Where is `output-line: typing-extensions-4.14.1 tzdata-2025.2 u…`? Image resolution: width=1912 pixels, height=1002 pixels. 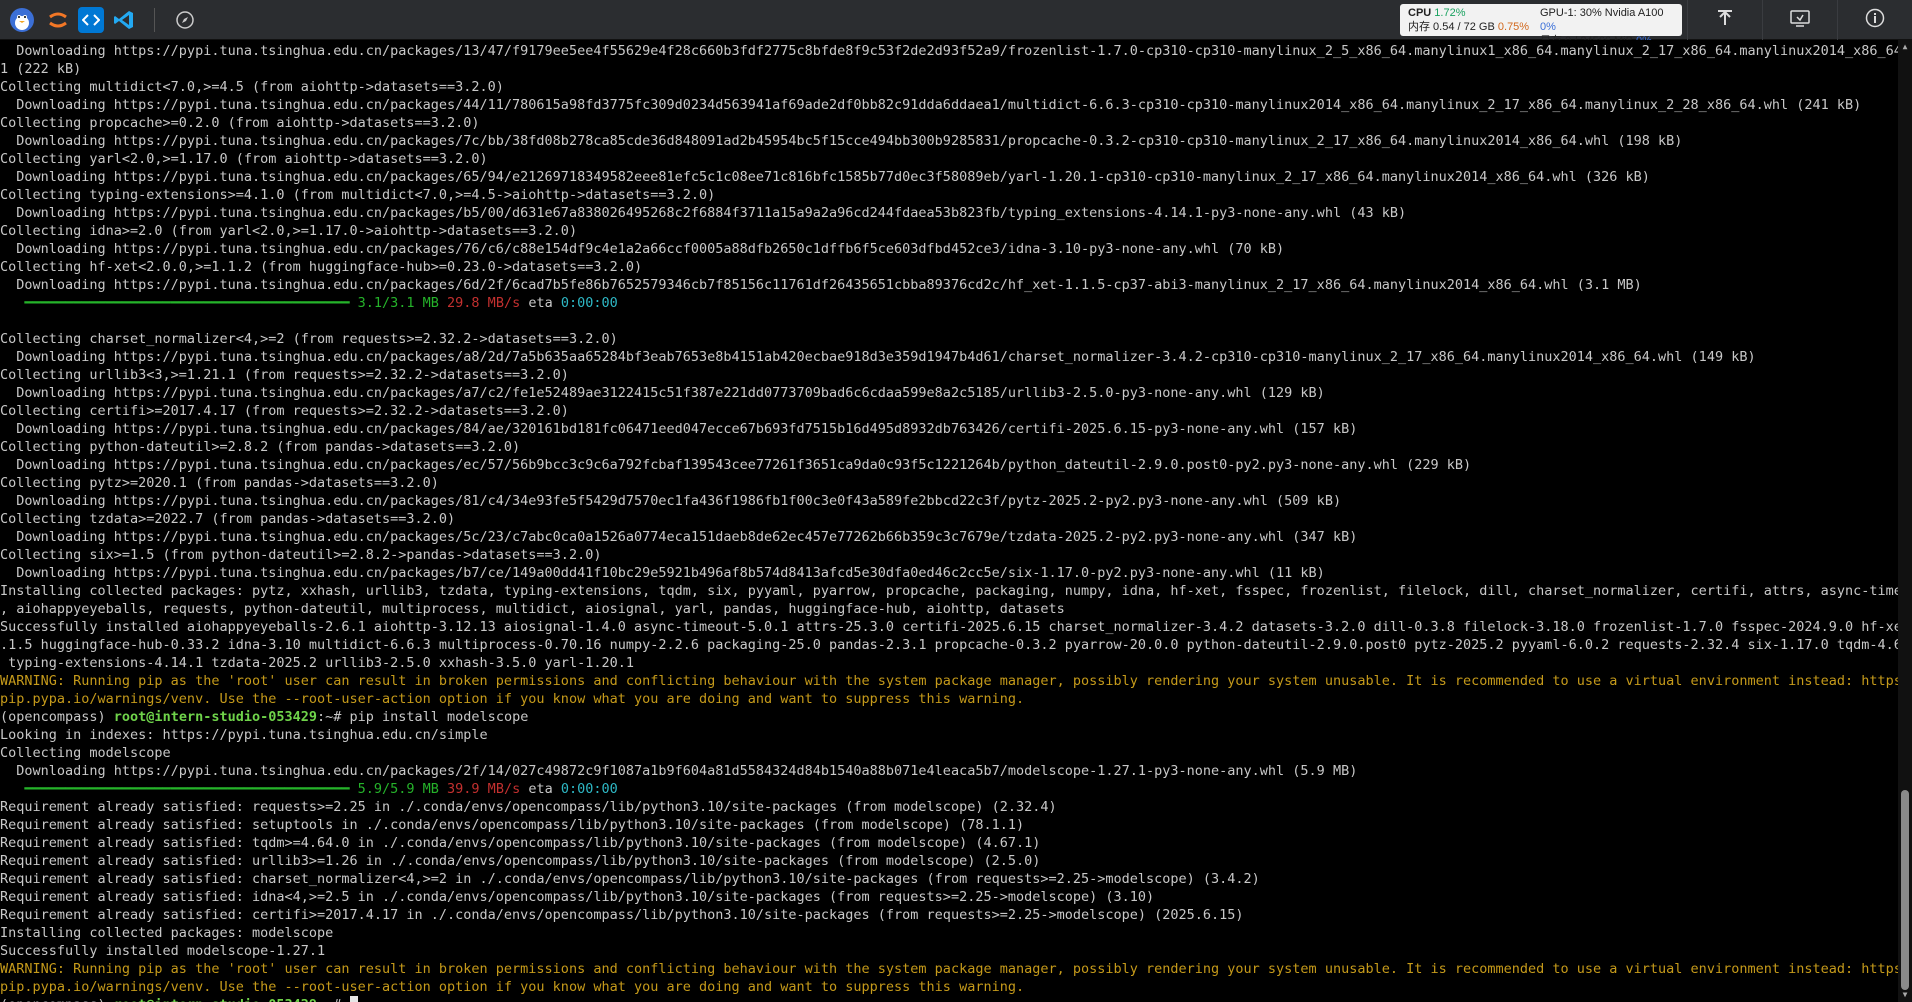 output-line: typing-extensions-4.14.1 tzdata-2025.2 u… is located at coordinates (317, 663).